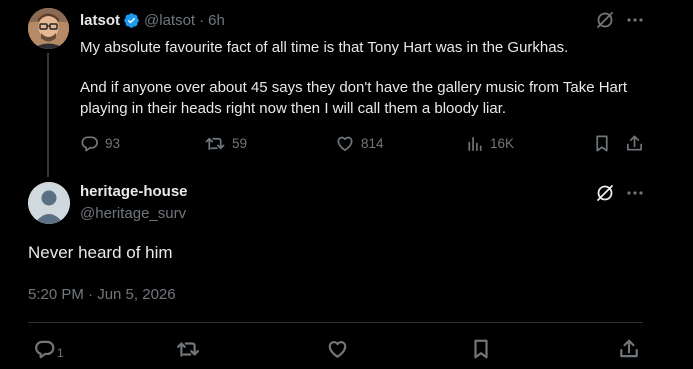 The image size is (693, 369). Describe the element at coordinates (372, 143) in the screenshot. I see `like-count: 814` at that location.